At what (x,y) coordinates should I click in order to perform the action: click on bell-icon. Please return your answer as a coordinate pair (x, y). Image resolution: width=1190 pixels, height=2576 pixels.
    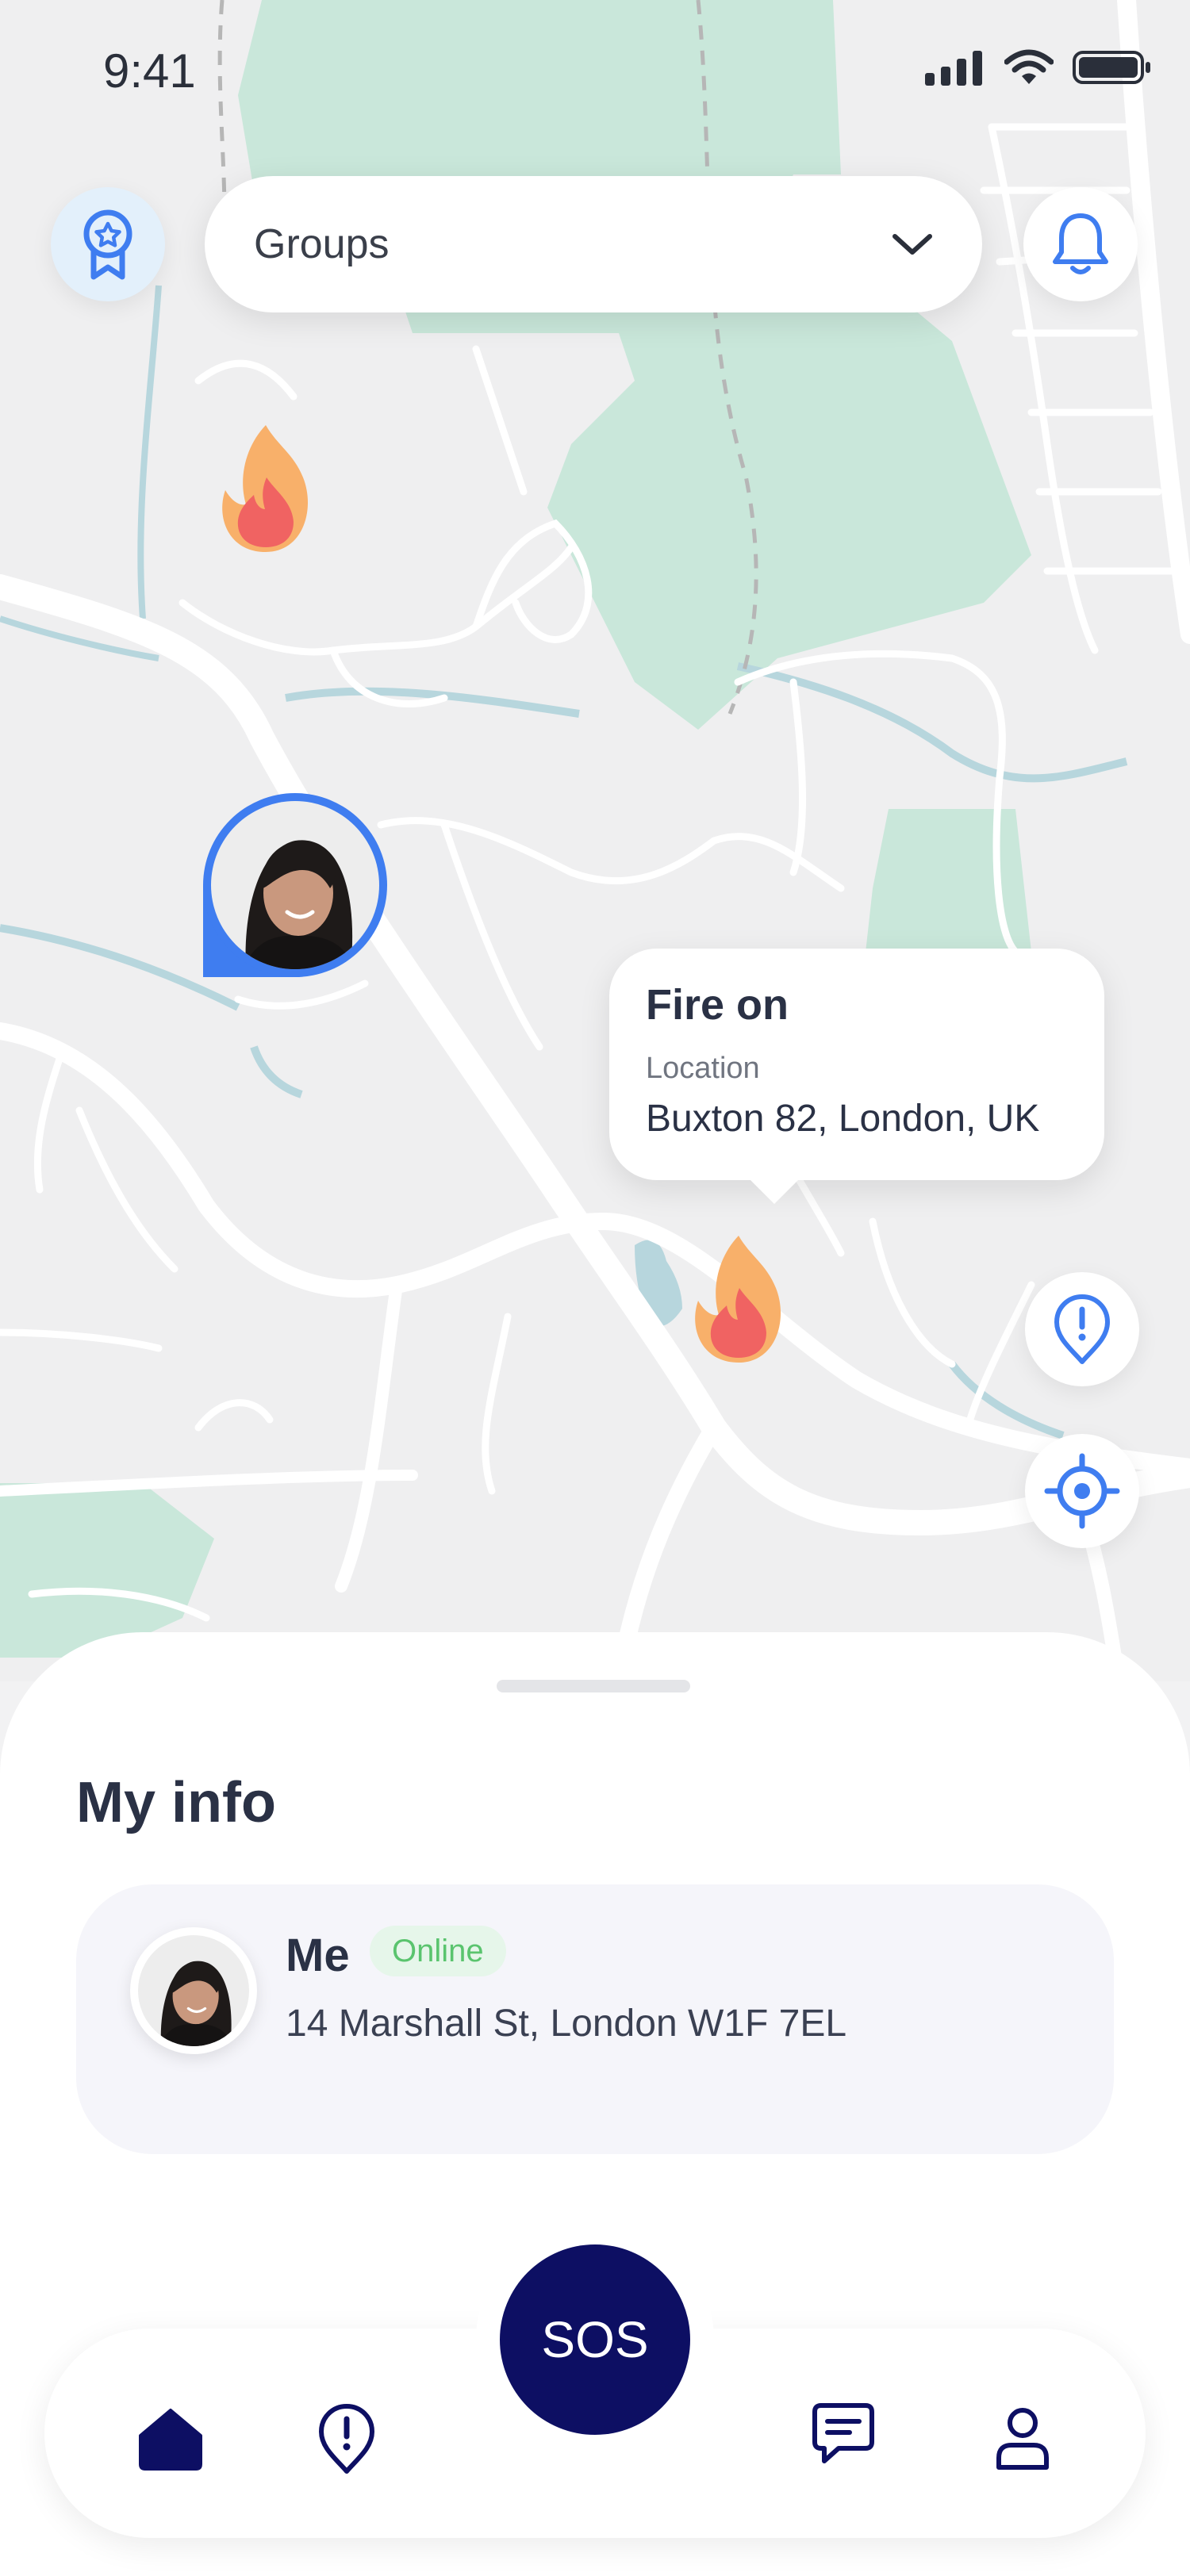
    Looking at the image, I should click on (1080, 244).